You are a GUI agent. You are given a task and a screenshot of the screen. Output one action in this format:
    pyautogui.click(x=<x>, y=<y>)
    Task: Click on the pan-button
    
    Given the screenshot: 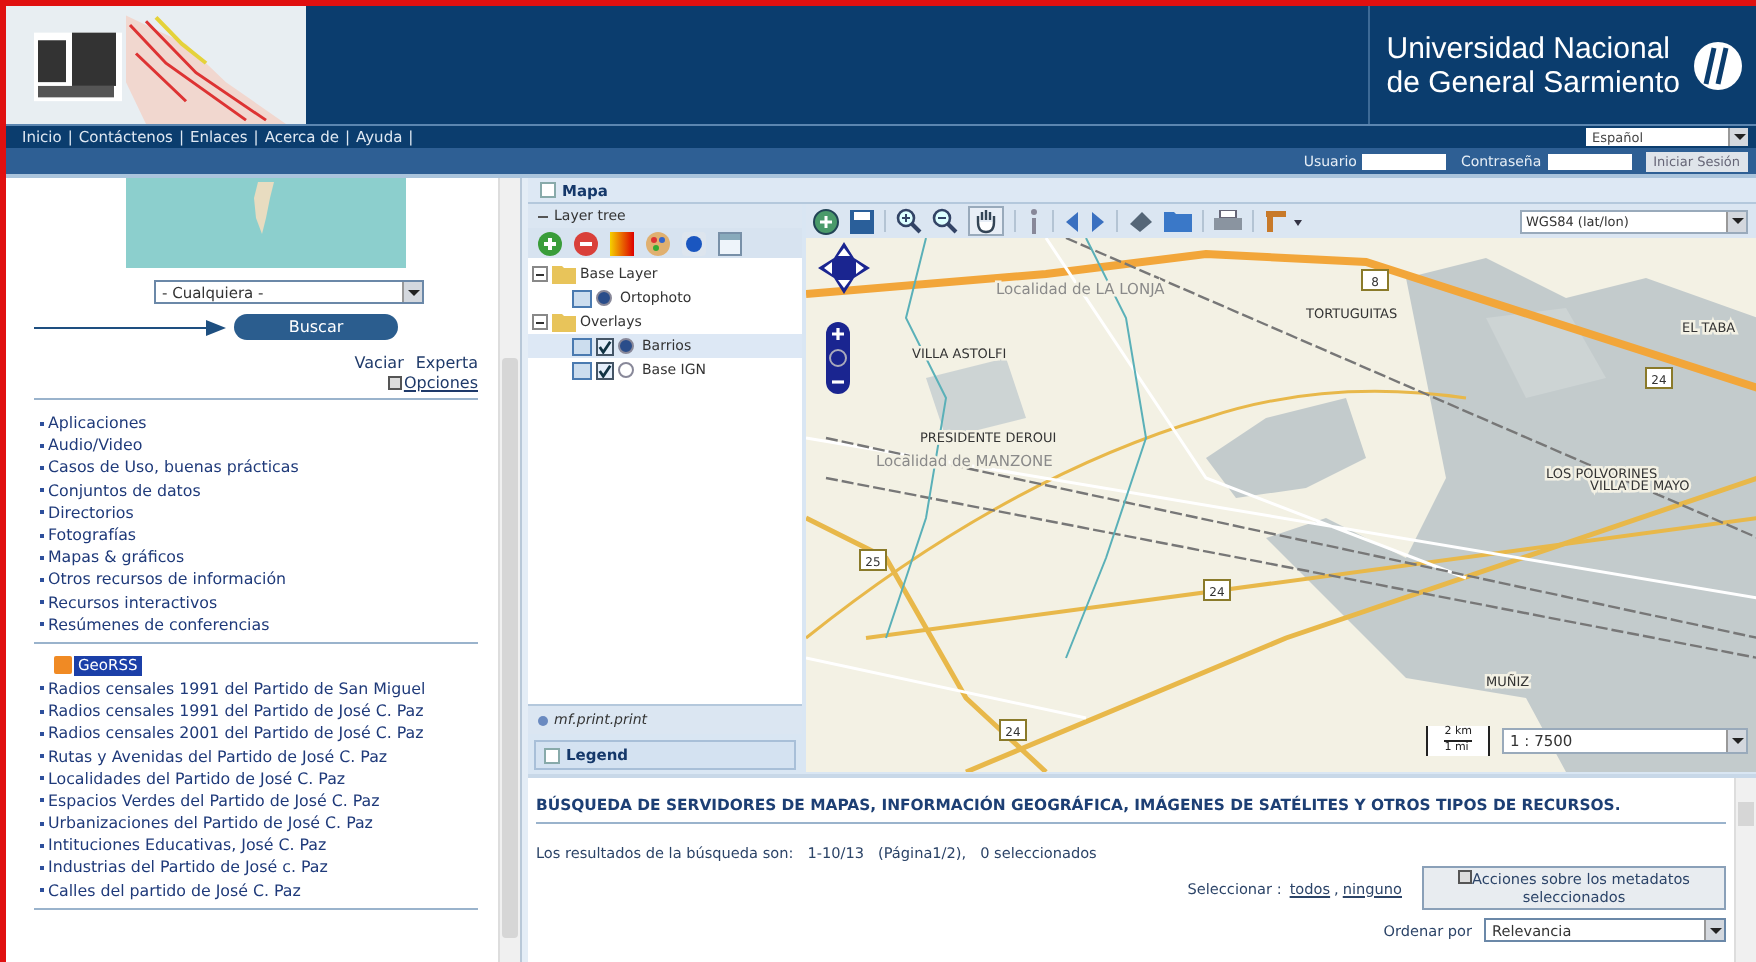 What is the action you would take?
    pyautogui.click(x=986, y=221)
    